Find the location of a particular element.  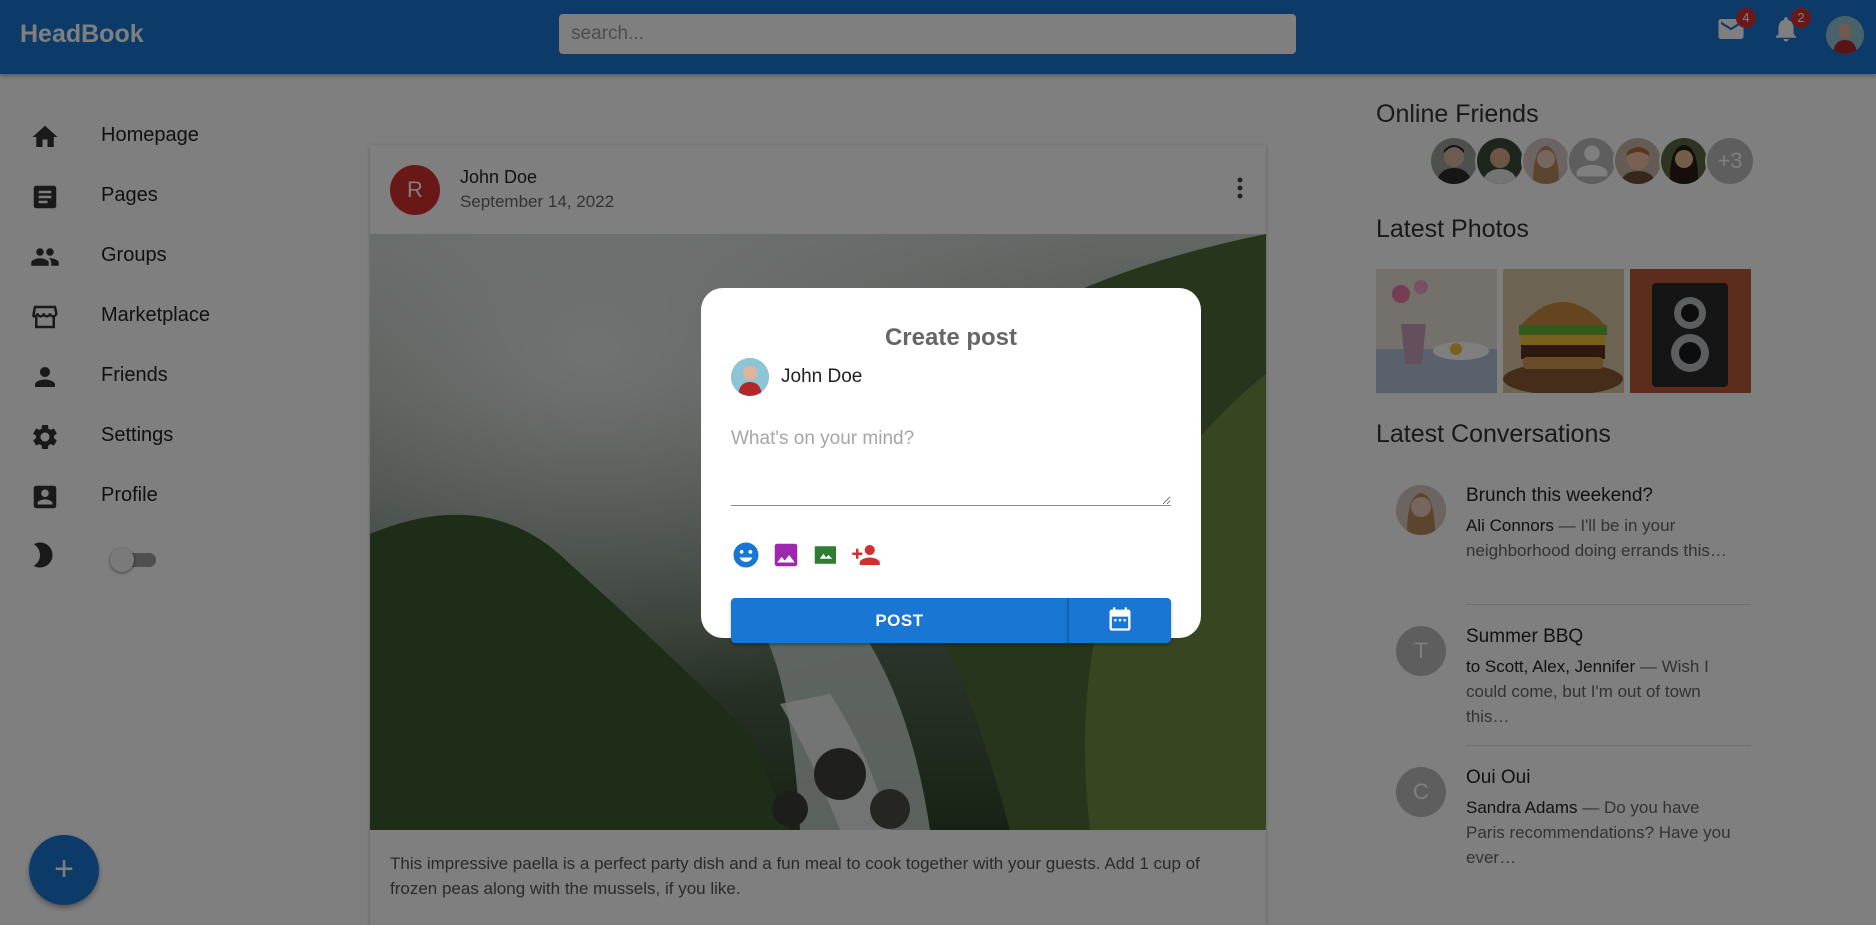

calendar-icon is located at coordinates (1120, 619).